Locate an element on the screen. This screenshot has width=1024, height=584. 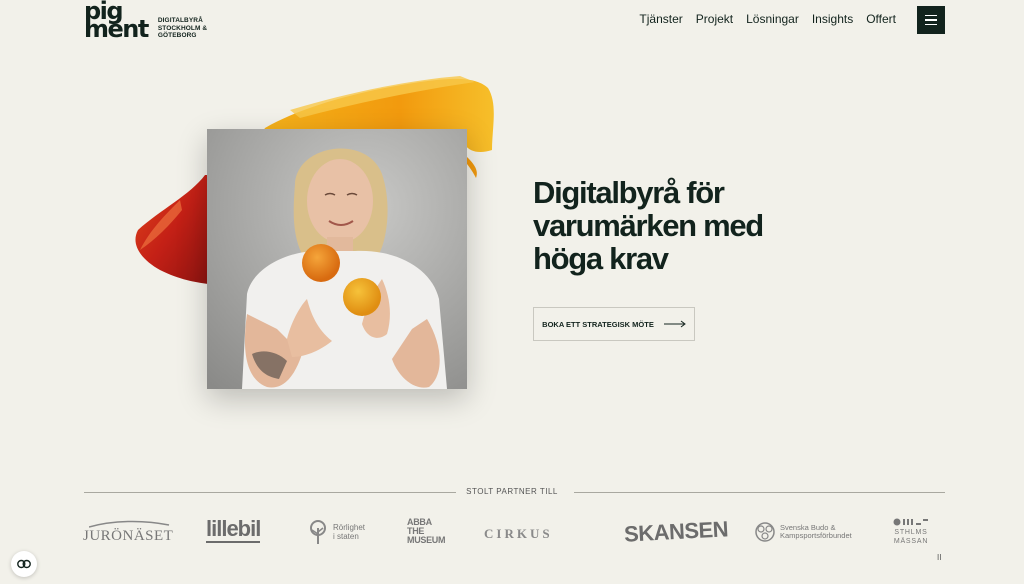
partner-budo-line: Kampsportsförbundet is located at coordinates (816, 535).